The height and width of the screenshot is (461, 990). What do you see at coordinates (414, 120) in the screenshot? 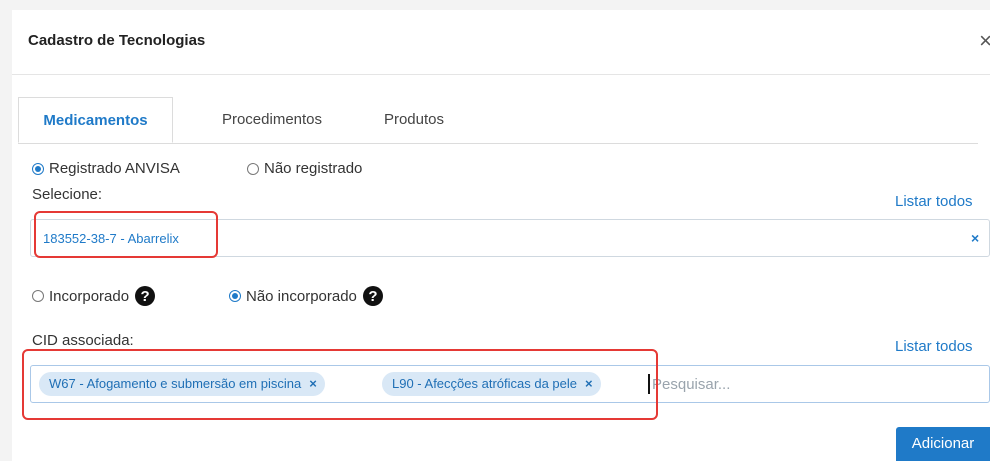
I see `tab-produtos: Produtos` at bounding box center [414, 120].